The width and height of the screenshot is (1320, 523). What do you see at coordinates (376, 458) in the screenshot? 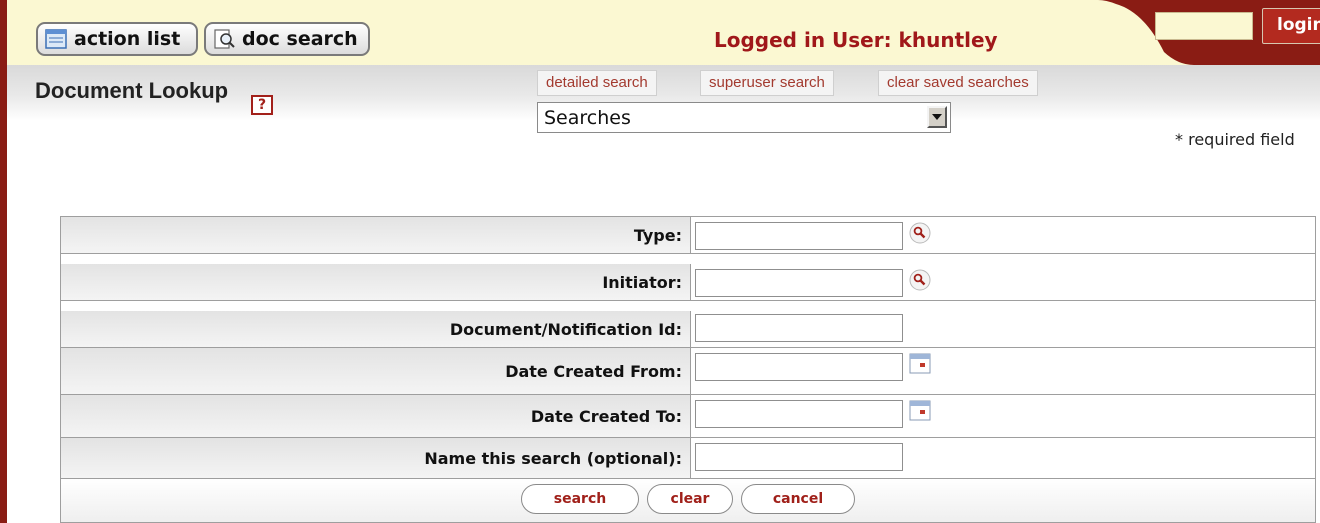
I see `search-name-label: Name this search (optional):` at bounding box center [376, 458].